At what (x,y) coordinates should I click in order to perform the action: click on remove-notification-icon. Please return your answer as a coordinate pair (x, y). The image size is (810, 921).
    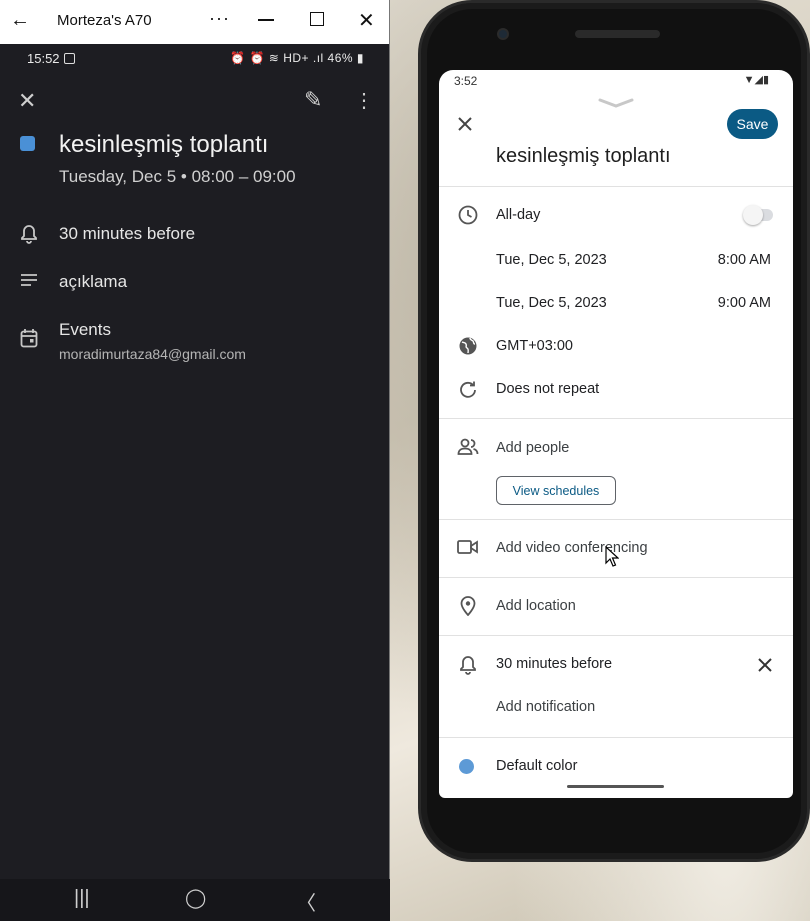
    Looking at the image, I should click on (765, 666).